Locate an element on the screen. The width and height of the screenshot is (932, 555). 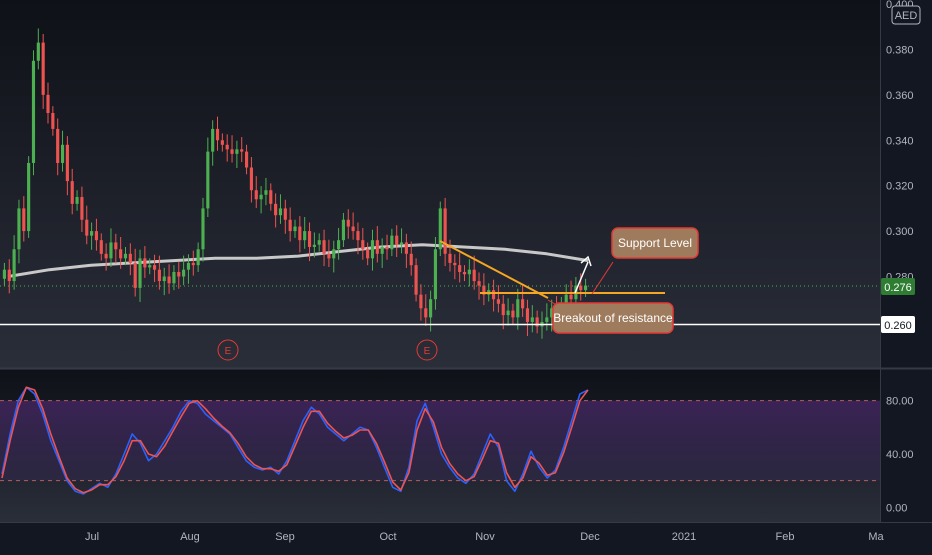
earnings-marker-aug-label: E is located at coordinates (228, 351).